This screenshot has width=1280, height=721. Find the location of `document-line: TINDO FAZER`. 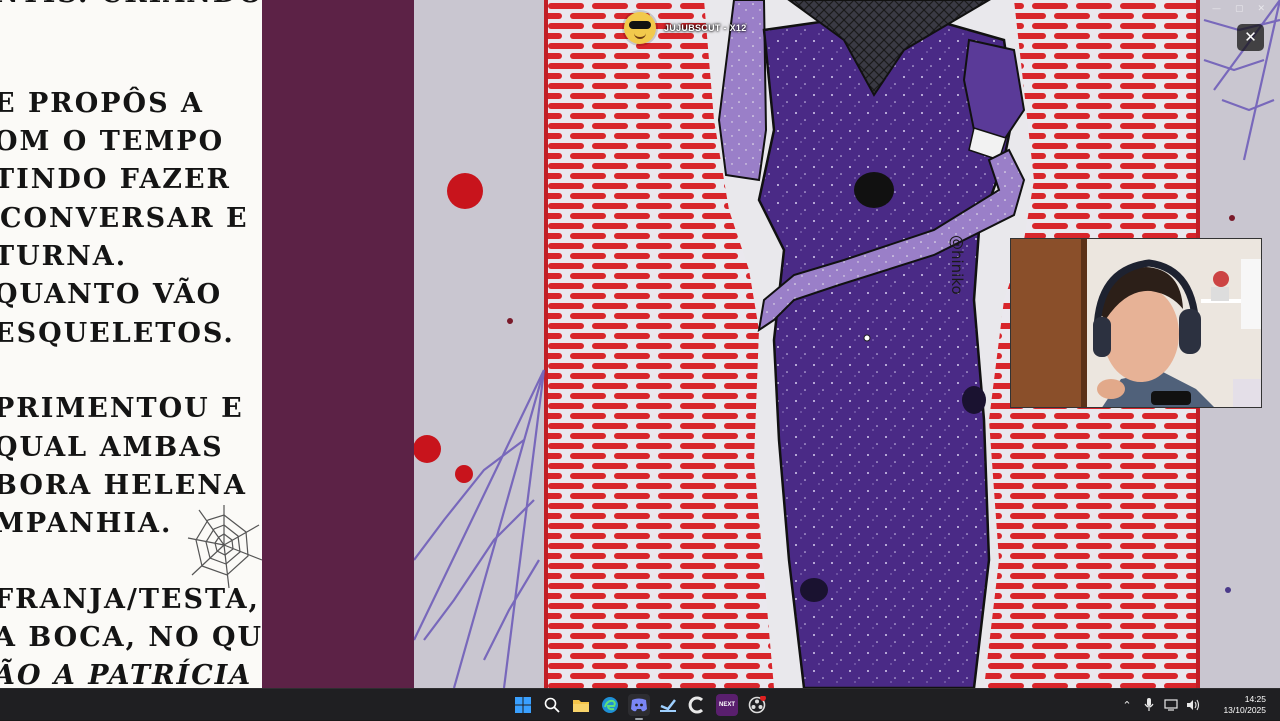

document-line: TINDO FAZER is located at coordinates (115, 179).